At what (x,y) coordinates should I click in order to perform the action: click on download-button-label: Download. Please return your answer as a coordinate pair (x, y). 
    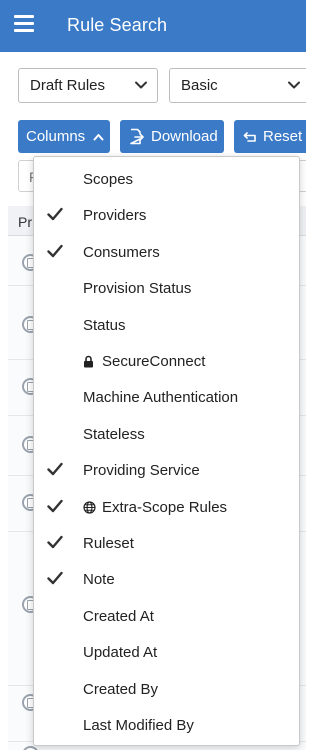
    Looking at the image, I should click on (184, 136).